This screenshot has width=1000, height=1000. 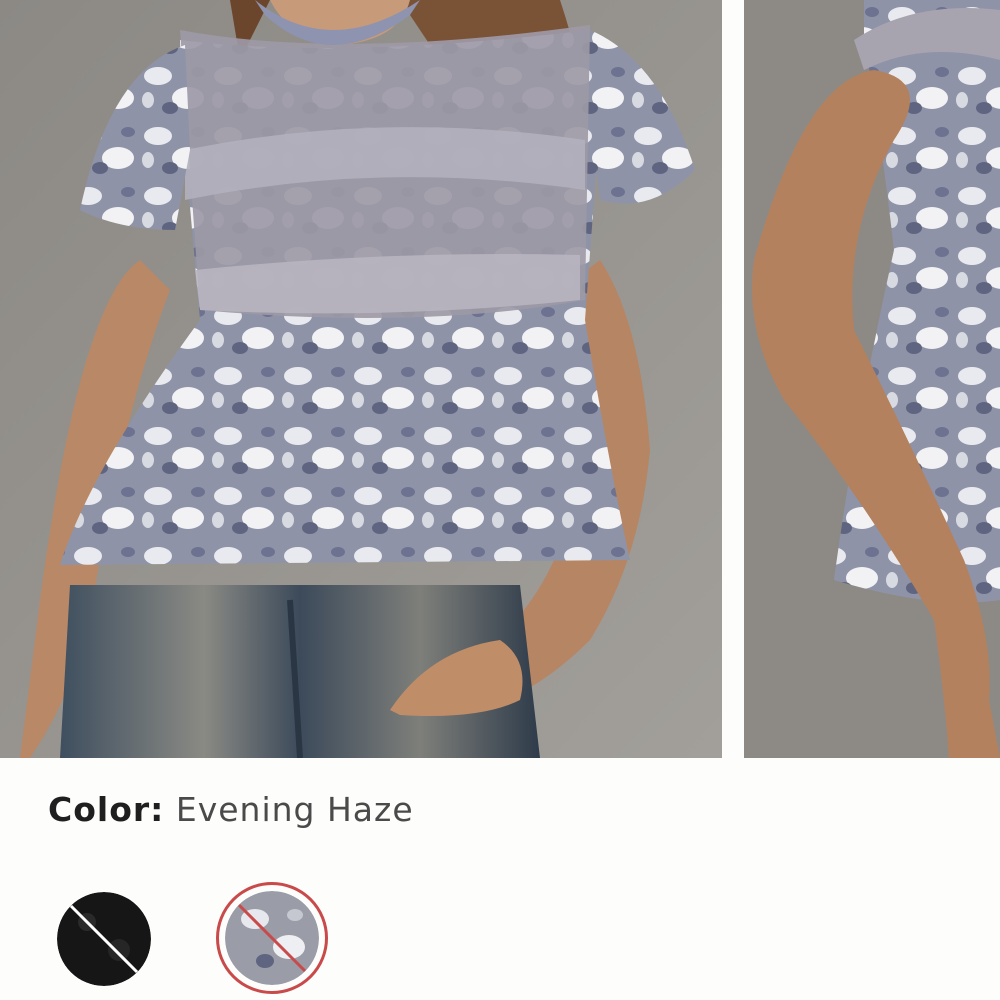 I want to click on selected-color-name: Evening Haze, so click(x=294, y=809).